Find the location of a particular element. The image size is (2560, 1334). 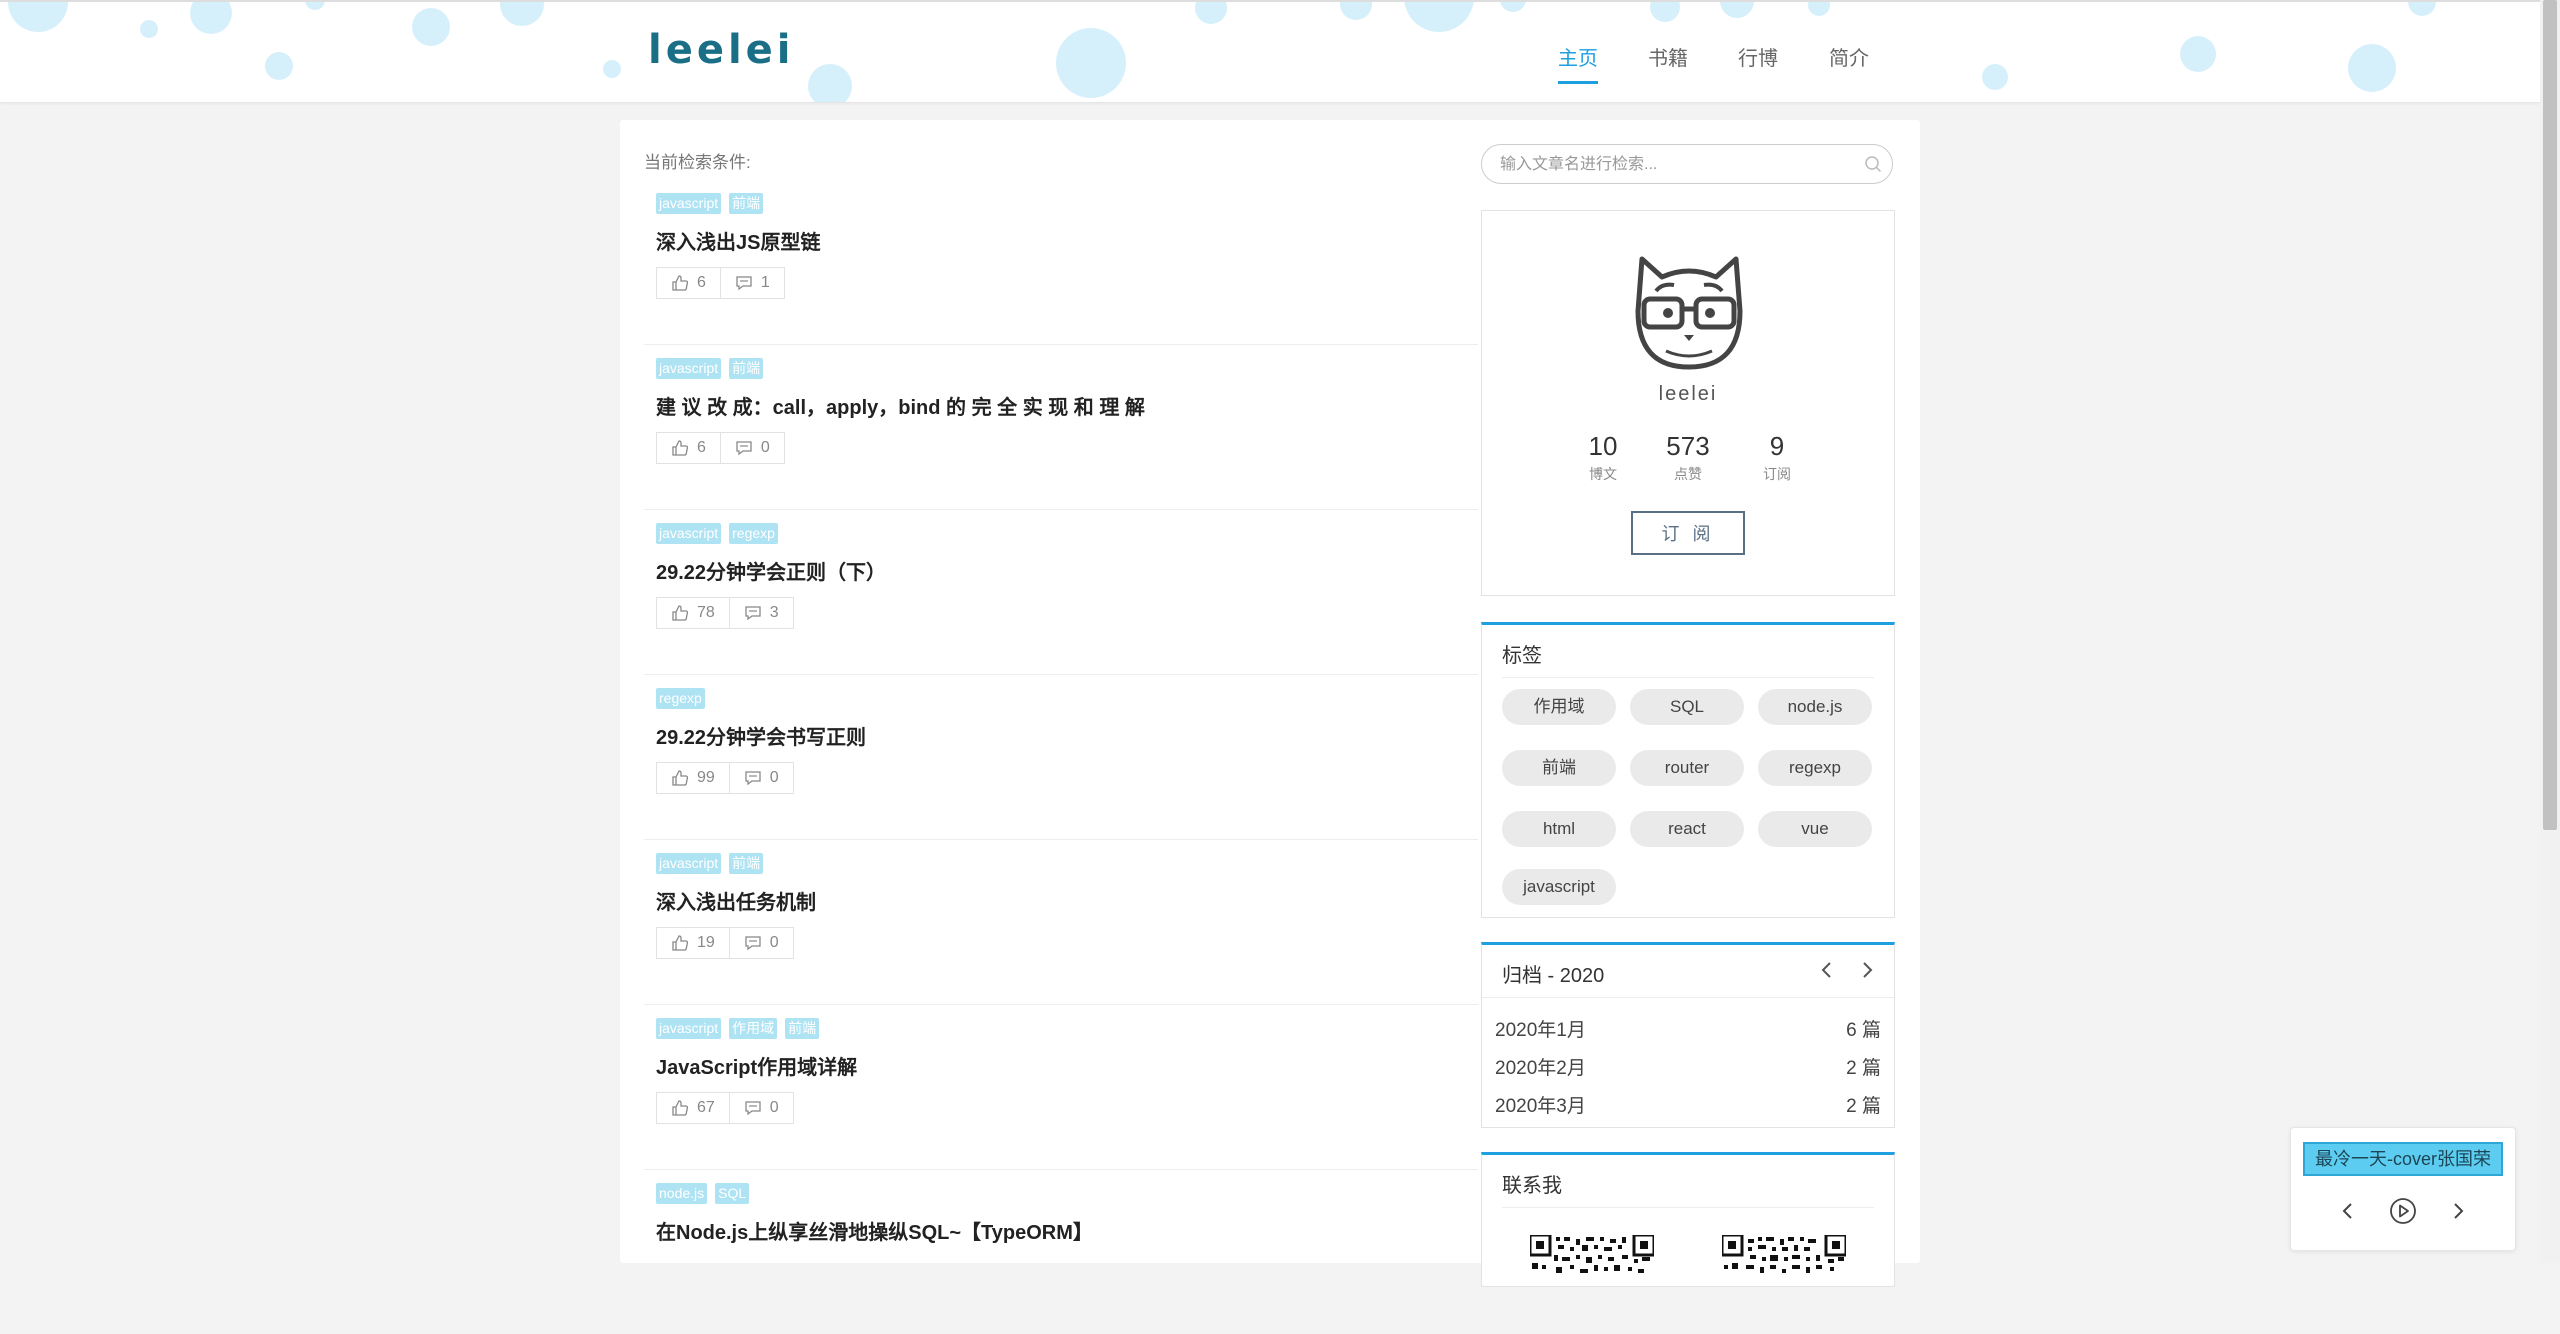

post-item: regexp 29.22分钟学会书写正则 99 0 is located at coordinates (1061, 757).